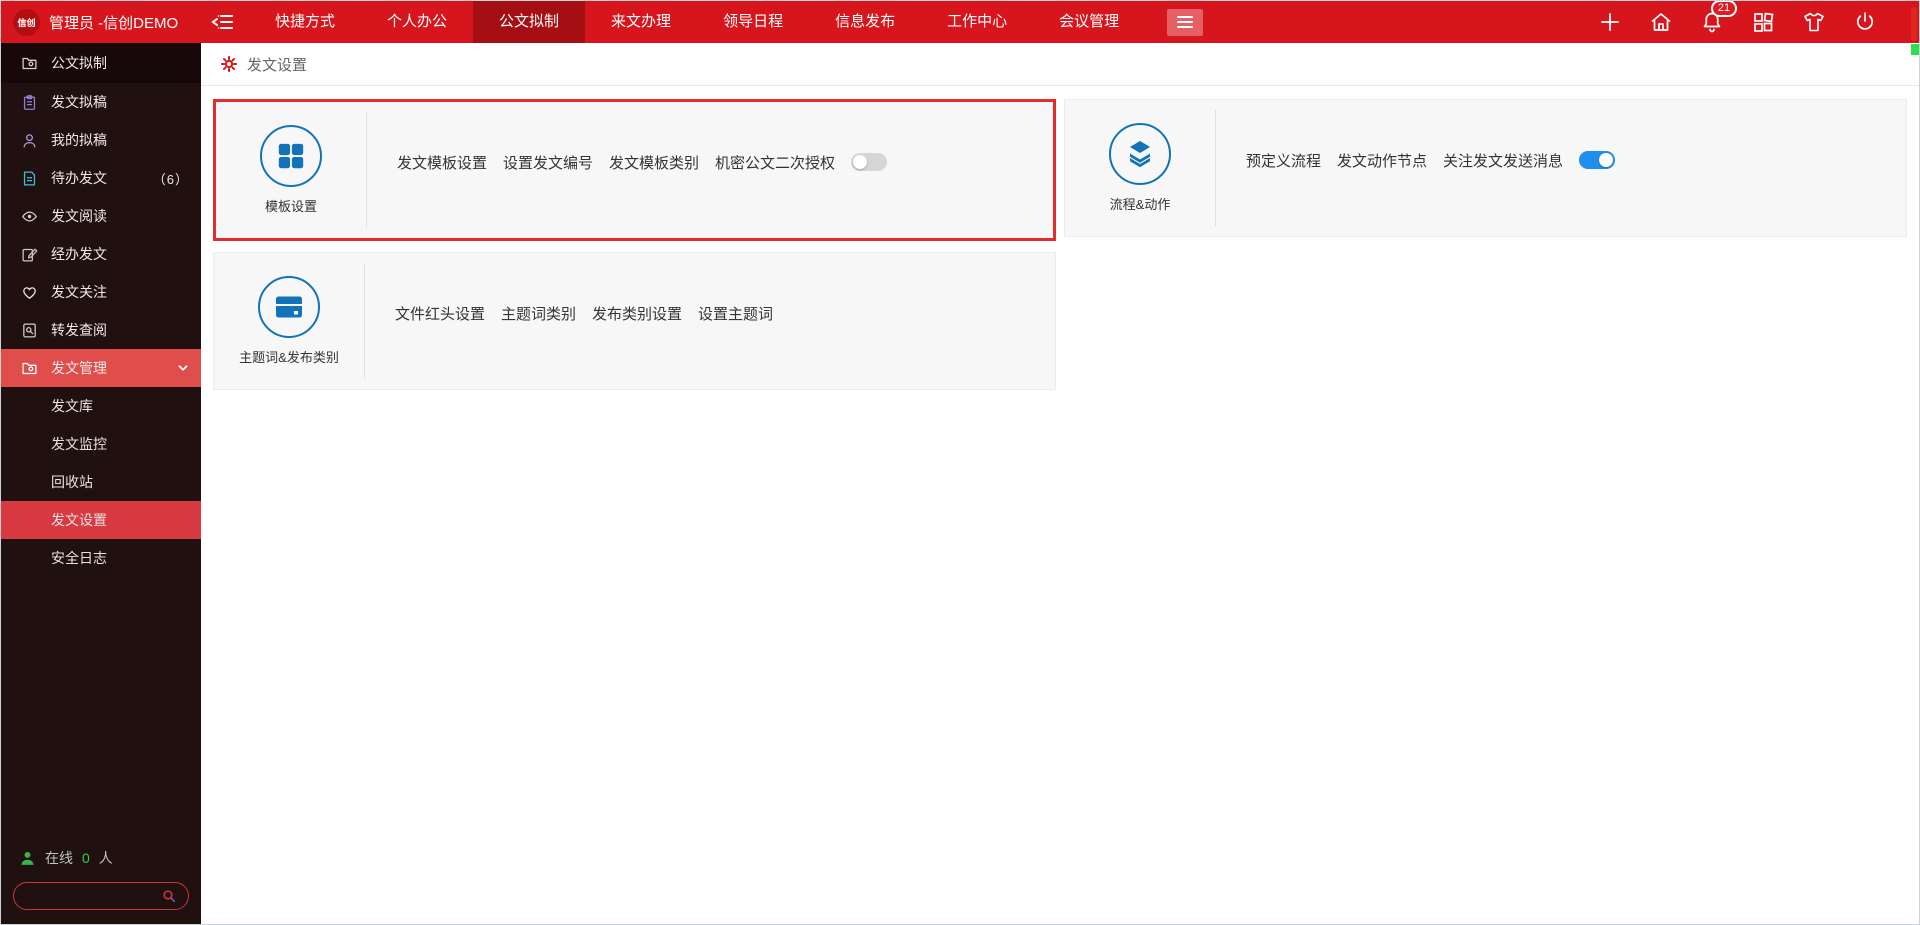 This screenshot has width=1920, height=925. What do you see at coordinates (775, 162) in the screenshot?
I see `link-confidential-second-auth: 机密公文二次授权` at bounding box center [775, 162].